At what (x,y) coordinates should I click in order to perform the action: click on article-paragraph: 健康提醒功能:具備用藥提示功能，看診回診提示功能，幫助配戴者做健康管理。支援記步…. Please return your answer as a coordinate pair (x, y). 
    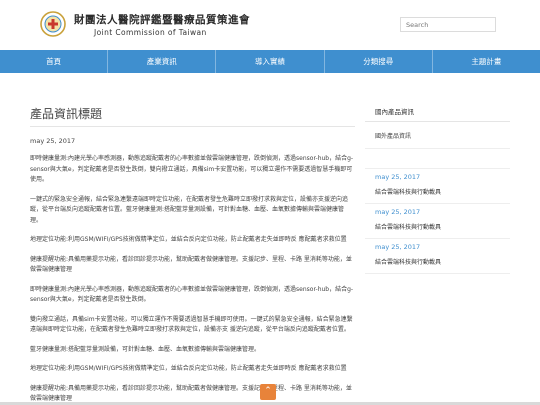
    Looking at the image, I should click on (191, 264).